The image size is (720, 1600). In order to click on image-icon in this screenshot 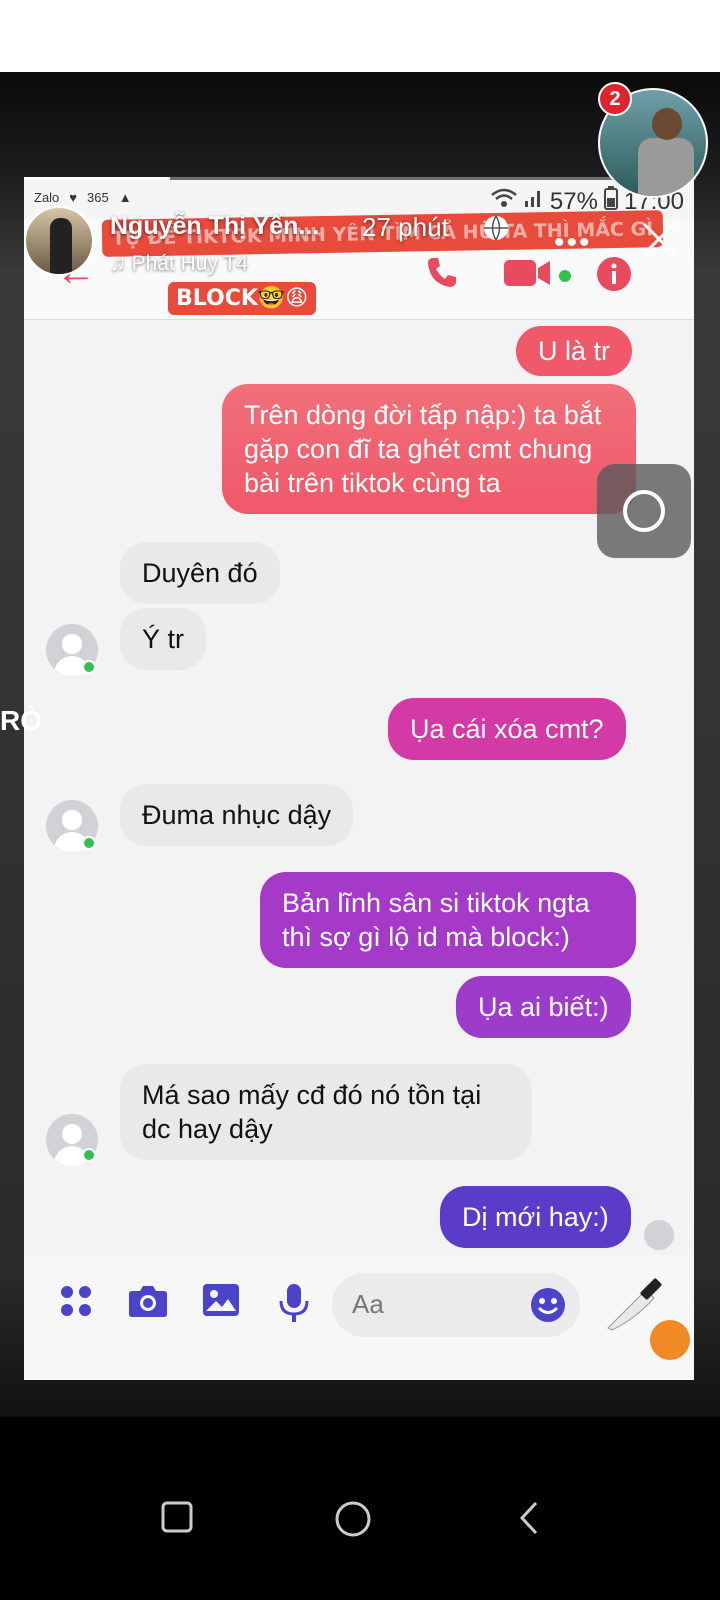, I will do `click(221, 1302)`.